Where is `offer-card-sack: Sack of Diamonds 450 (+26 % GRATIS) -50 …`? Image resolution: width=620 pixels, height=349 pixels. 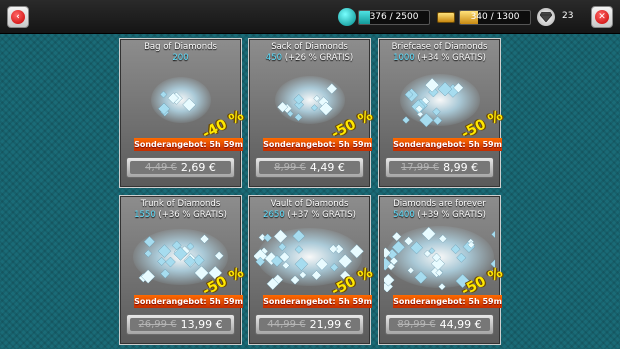 offer-card-sack: Sack of Diamonds 450 (+26 % GRATIS) -50 … is located at coordinates (311, 113).